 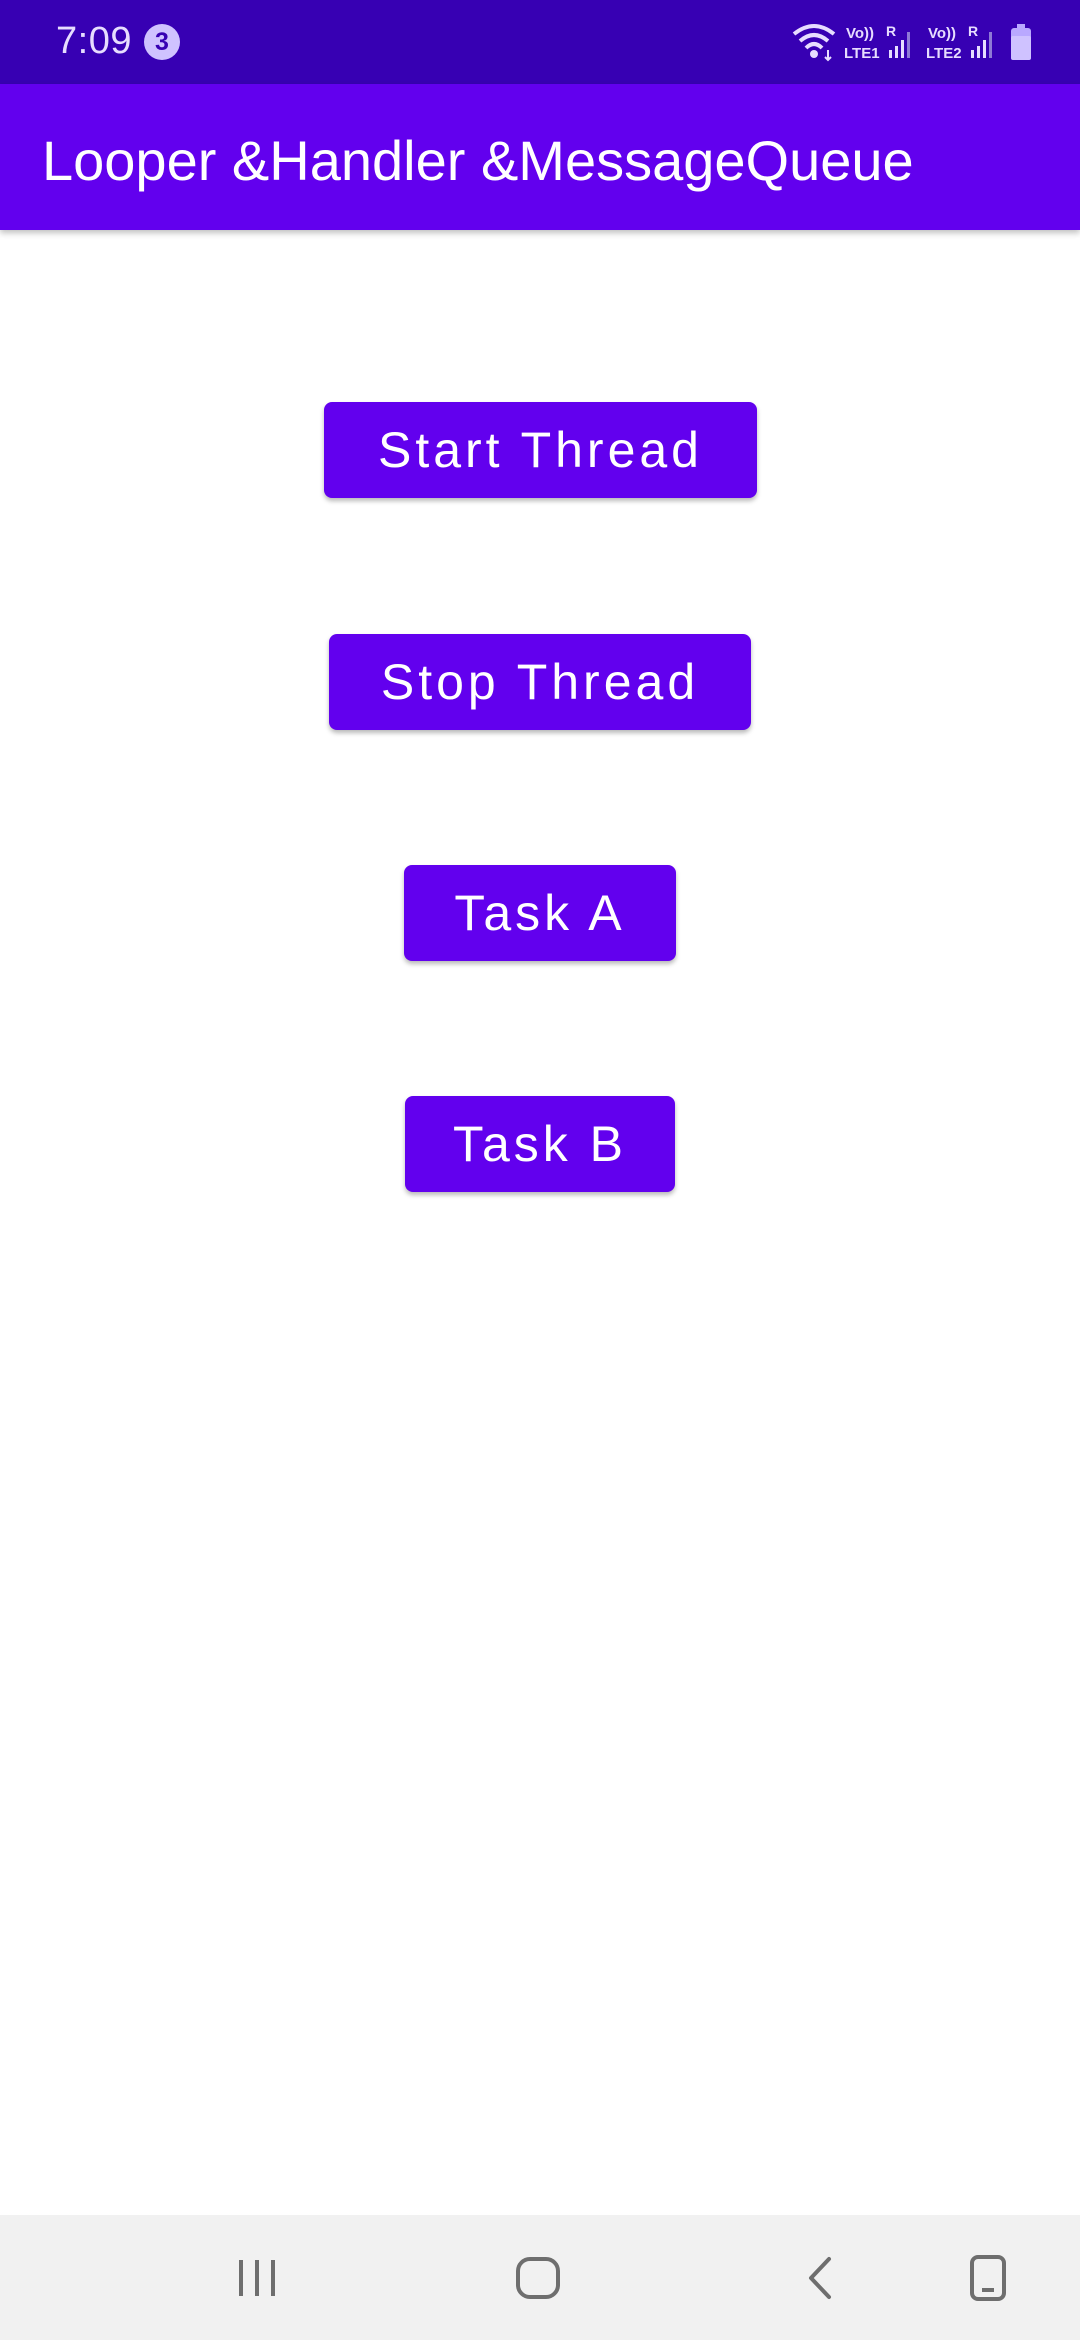 I want to click on app-title: Looper &Handler &MessageQueue, so click(x=478, y=160).